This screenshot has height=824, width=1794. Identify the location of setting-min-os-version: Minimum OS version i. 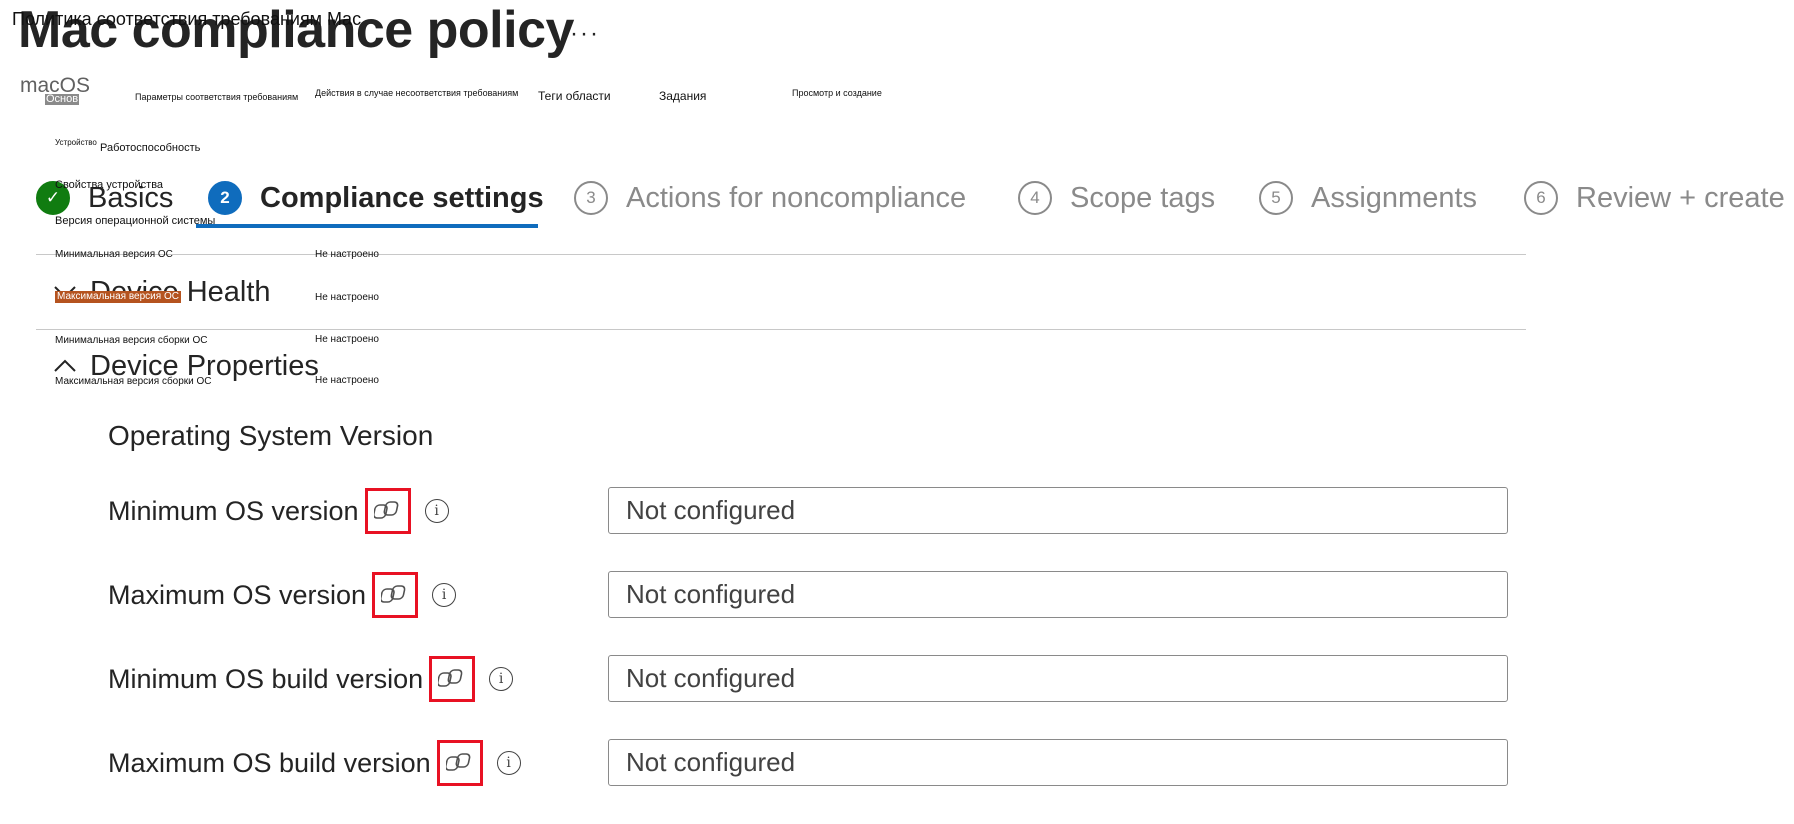
(278, 511).